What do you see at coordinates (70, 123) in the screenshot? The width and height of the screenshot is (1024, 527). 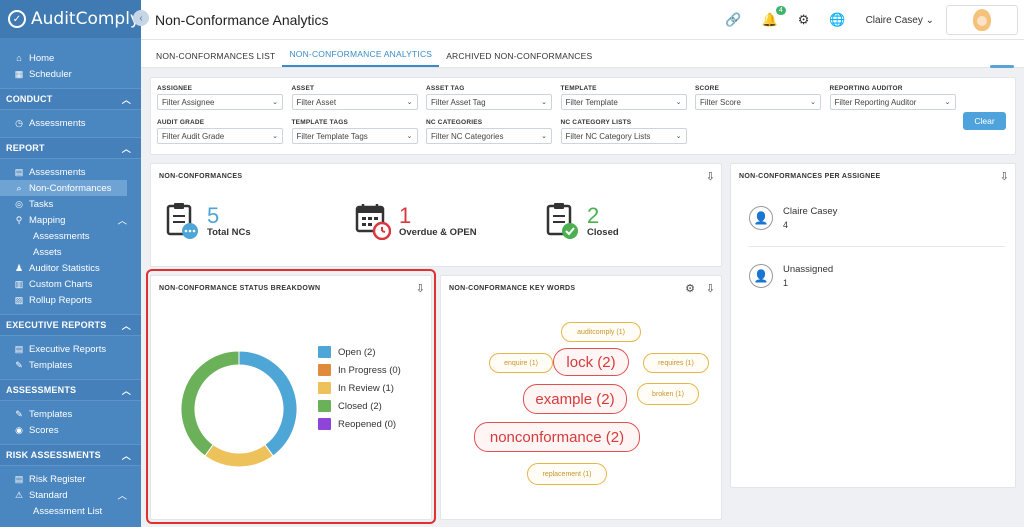 I see `sidebar-item-assessments: ◷ Assessments` at bounding box center [70, 123].